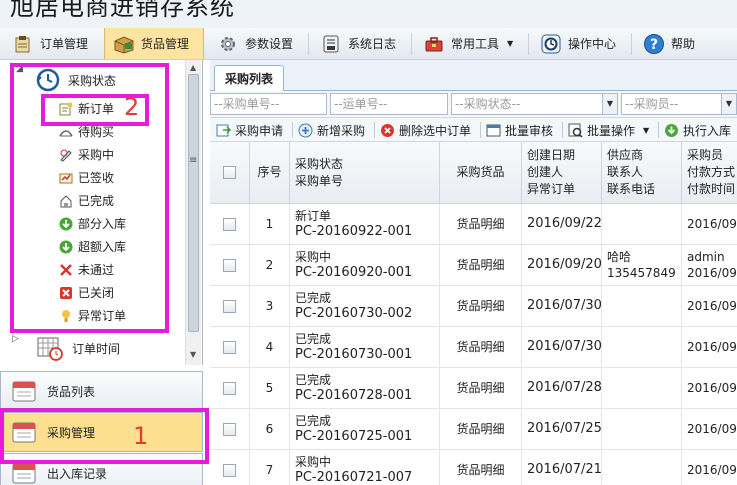 This screenshot has width=737, height=485. Describe the element at coordinates (52, 43) in the screenshot. I see `menu-order-management: 订单管理` at that location.